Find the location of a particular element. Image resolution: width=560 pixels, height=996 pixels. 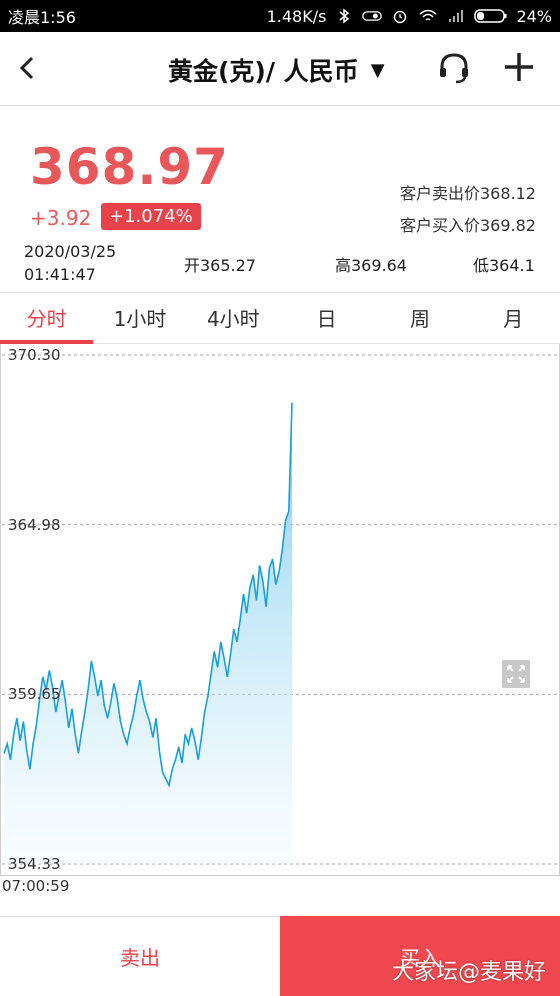

caret-down-icon: ▼ is located at coordinates (377, 70).